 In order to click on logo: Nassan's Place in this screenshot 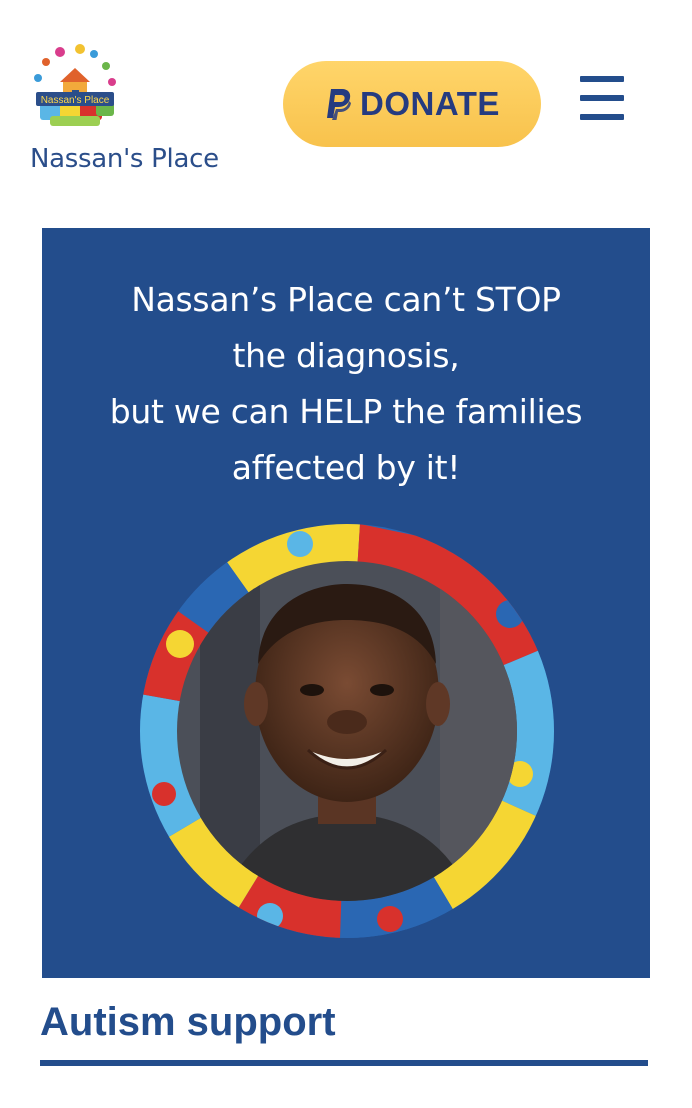, I will do `click(75, 88)`.